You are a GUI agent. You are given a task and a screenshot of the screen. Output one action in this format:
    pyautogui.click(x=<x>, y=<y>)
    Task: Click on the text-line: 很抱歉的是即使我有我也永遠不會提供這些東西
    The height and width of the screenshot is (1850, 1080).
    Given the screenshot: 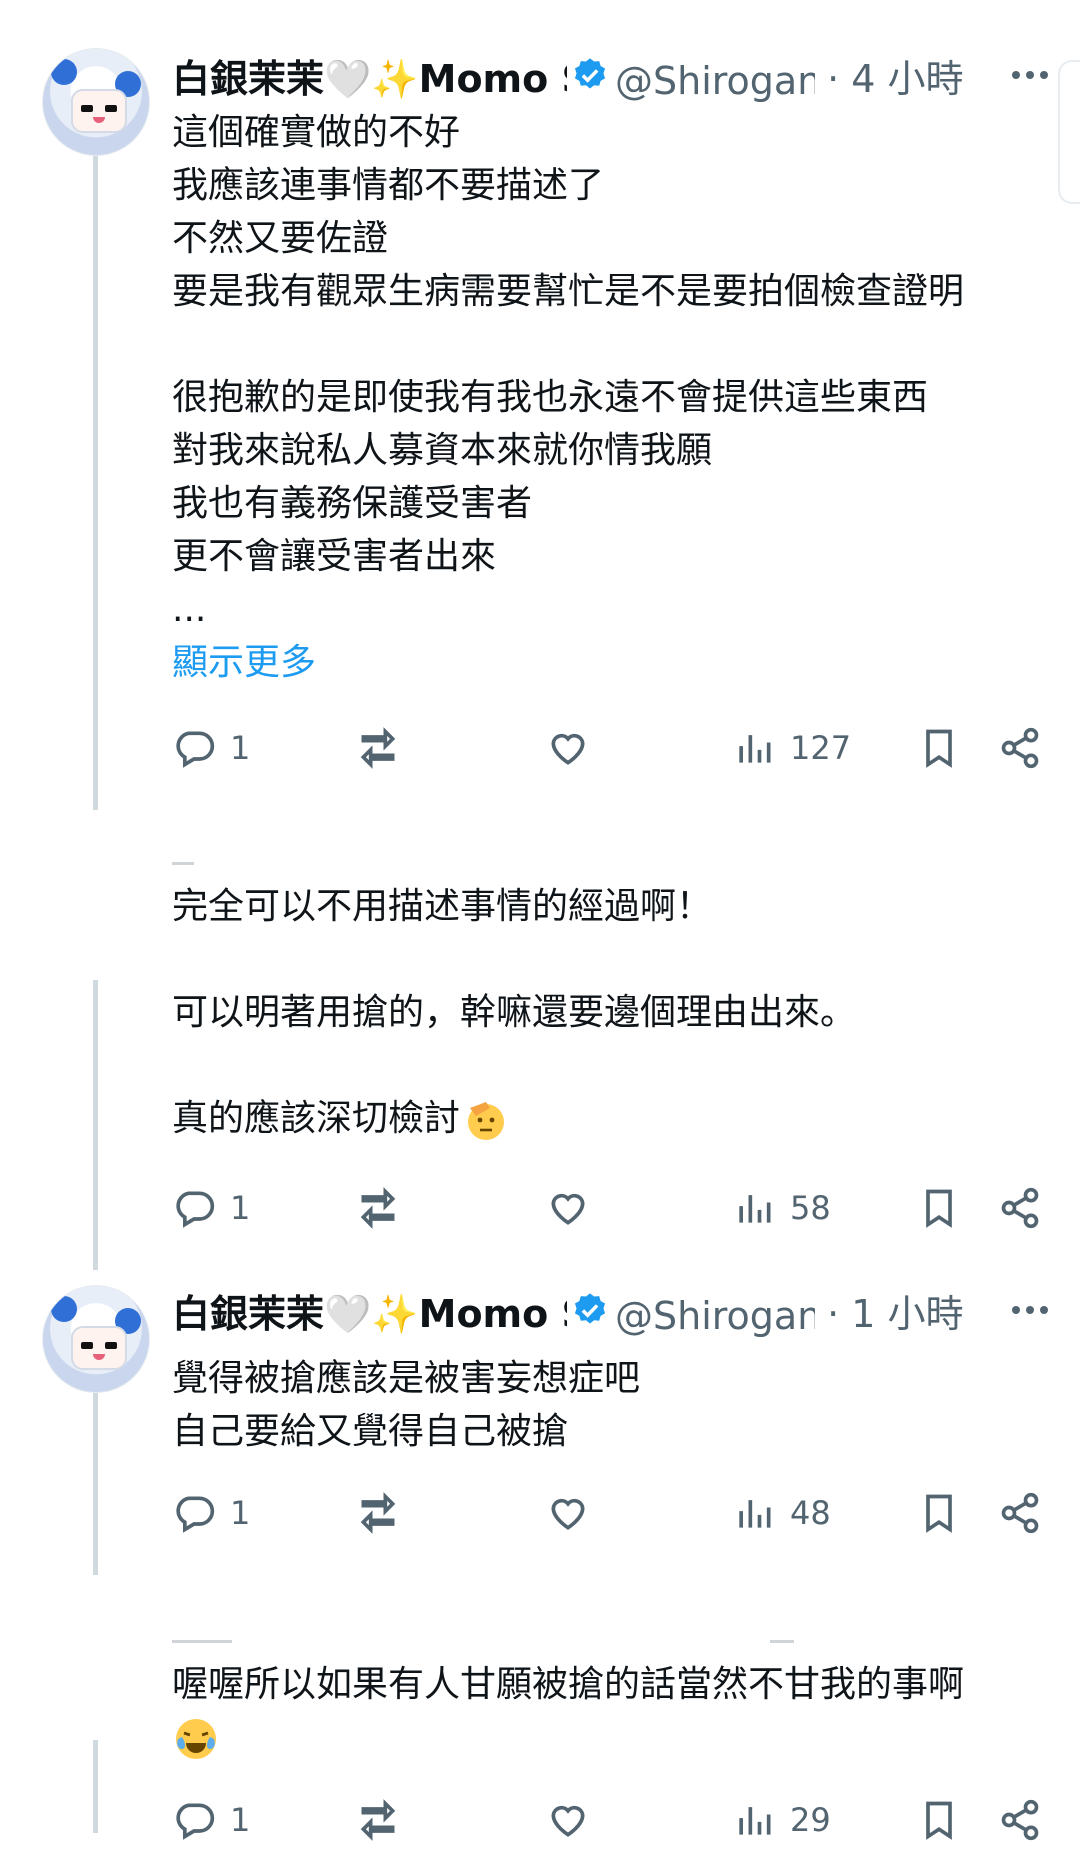 What is the action you would take?
    pyautogui.click(x=550, y=397)
    